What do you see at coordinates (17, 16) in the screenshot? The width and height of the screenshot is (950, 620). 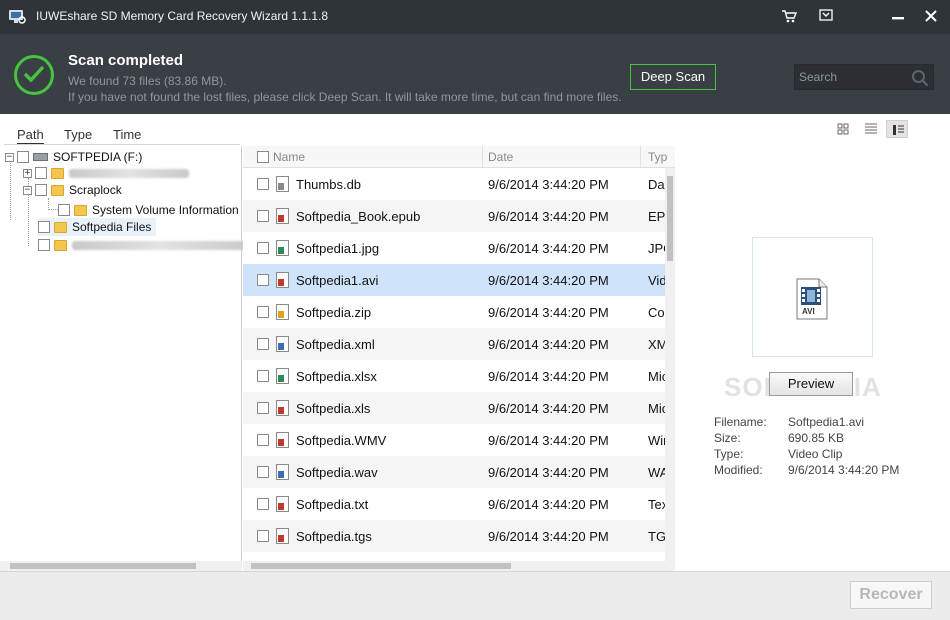 I see `app-icon` at bounding box center [17, 16].